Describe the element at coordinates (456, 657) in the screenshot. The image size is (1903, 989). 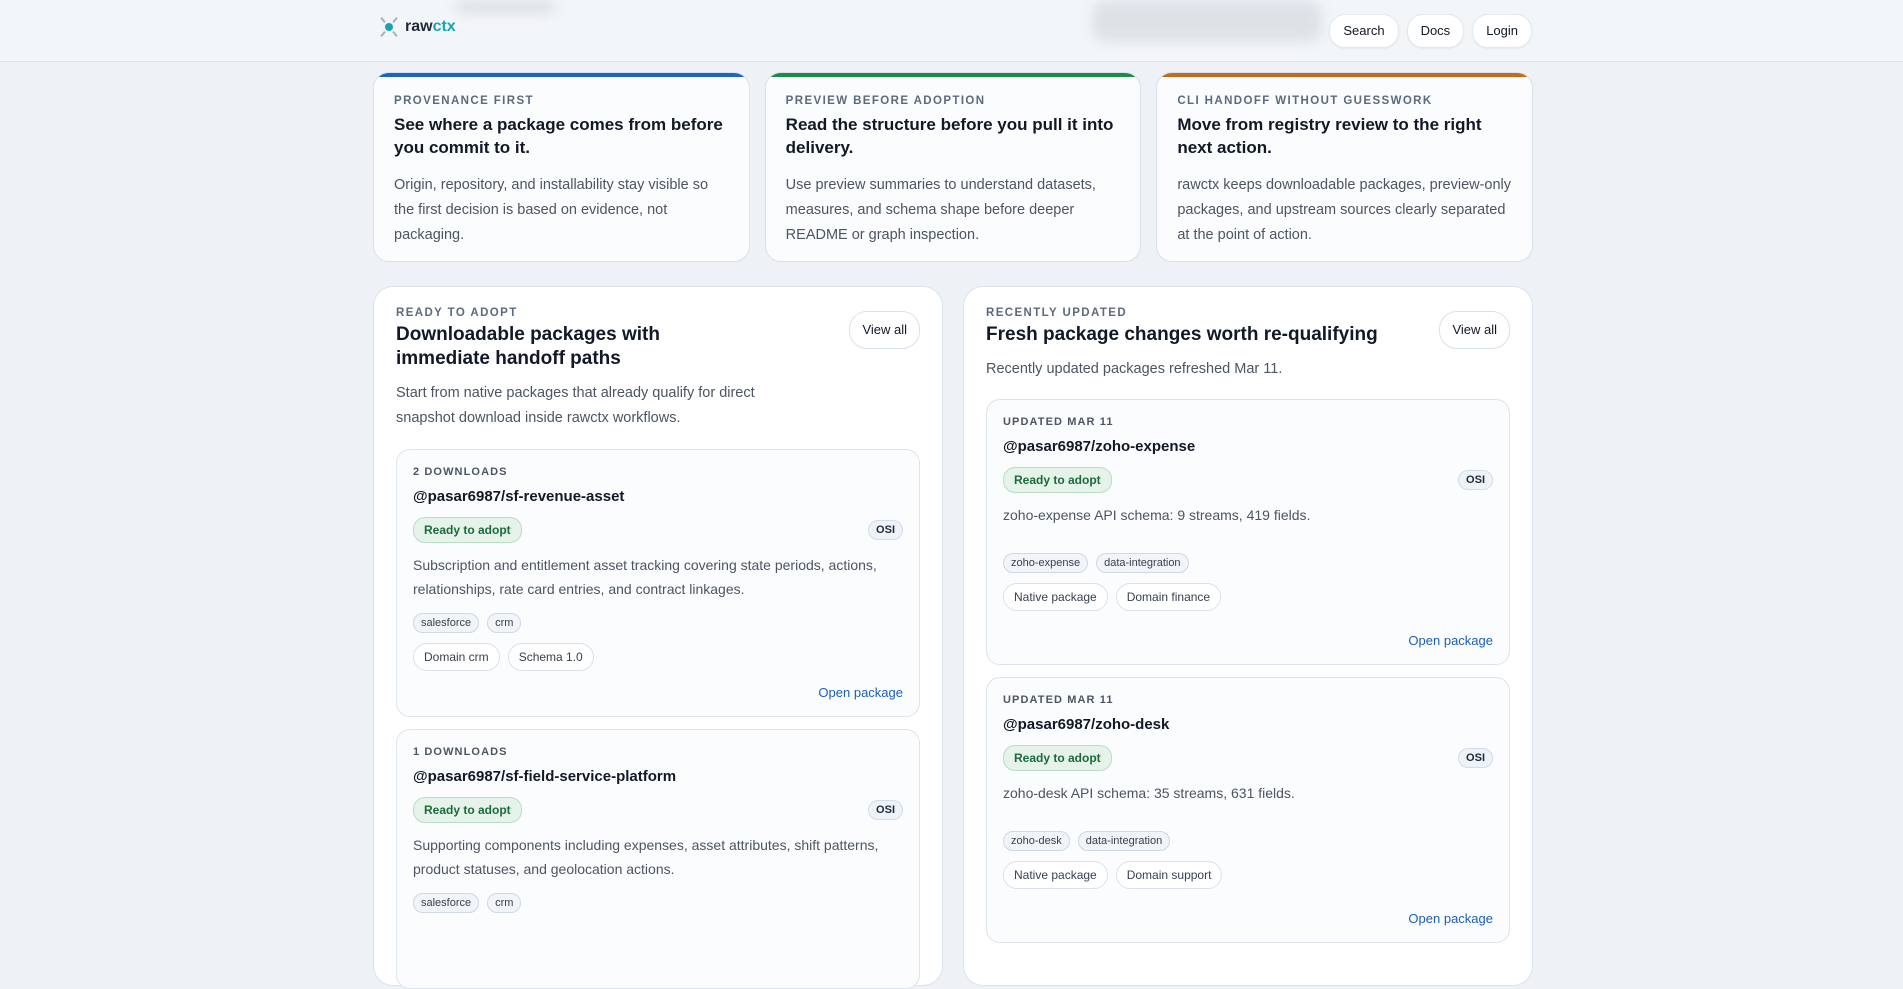
I see `domain-pill: Domain crm` at that location.